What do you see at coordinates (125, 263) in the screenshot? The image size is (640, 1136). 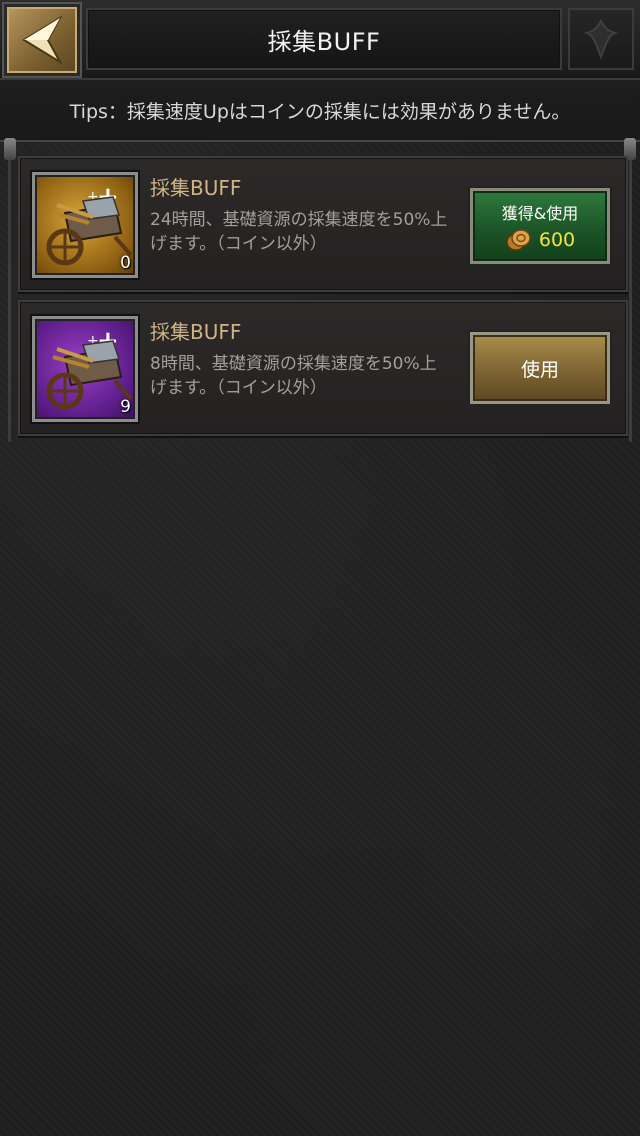 I see `item-count: 0` at bounding box center [125, 263].